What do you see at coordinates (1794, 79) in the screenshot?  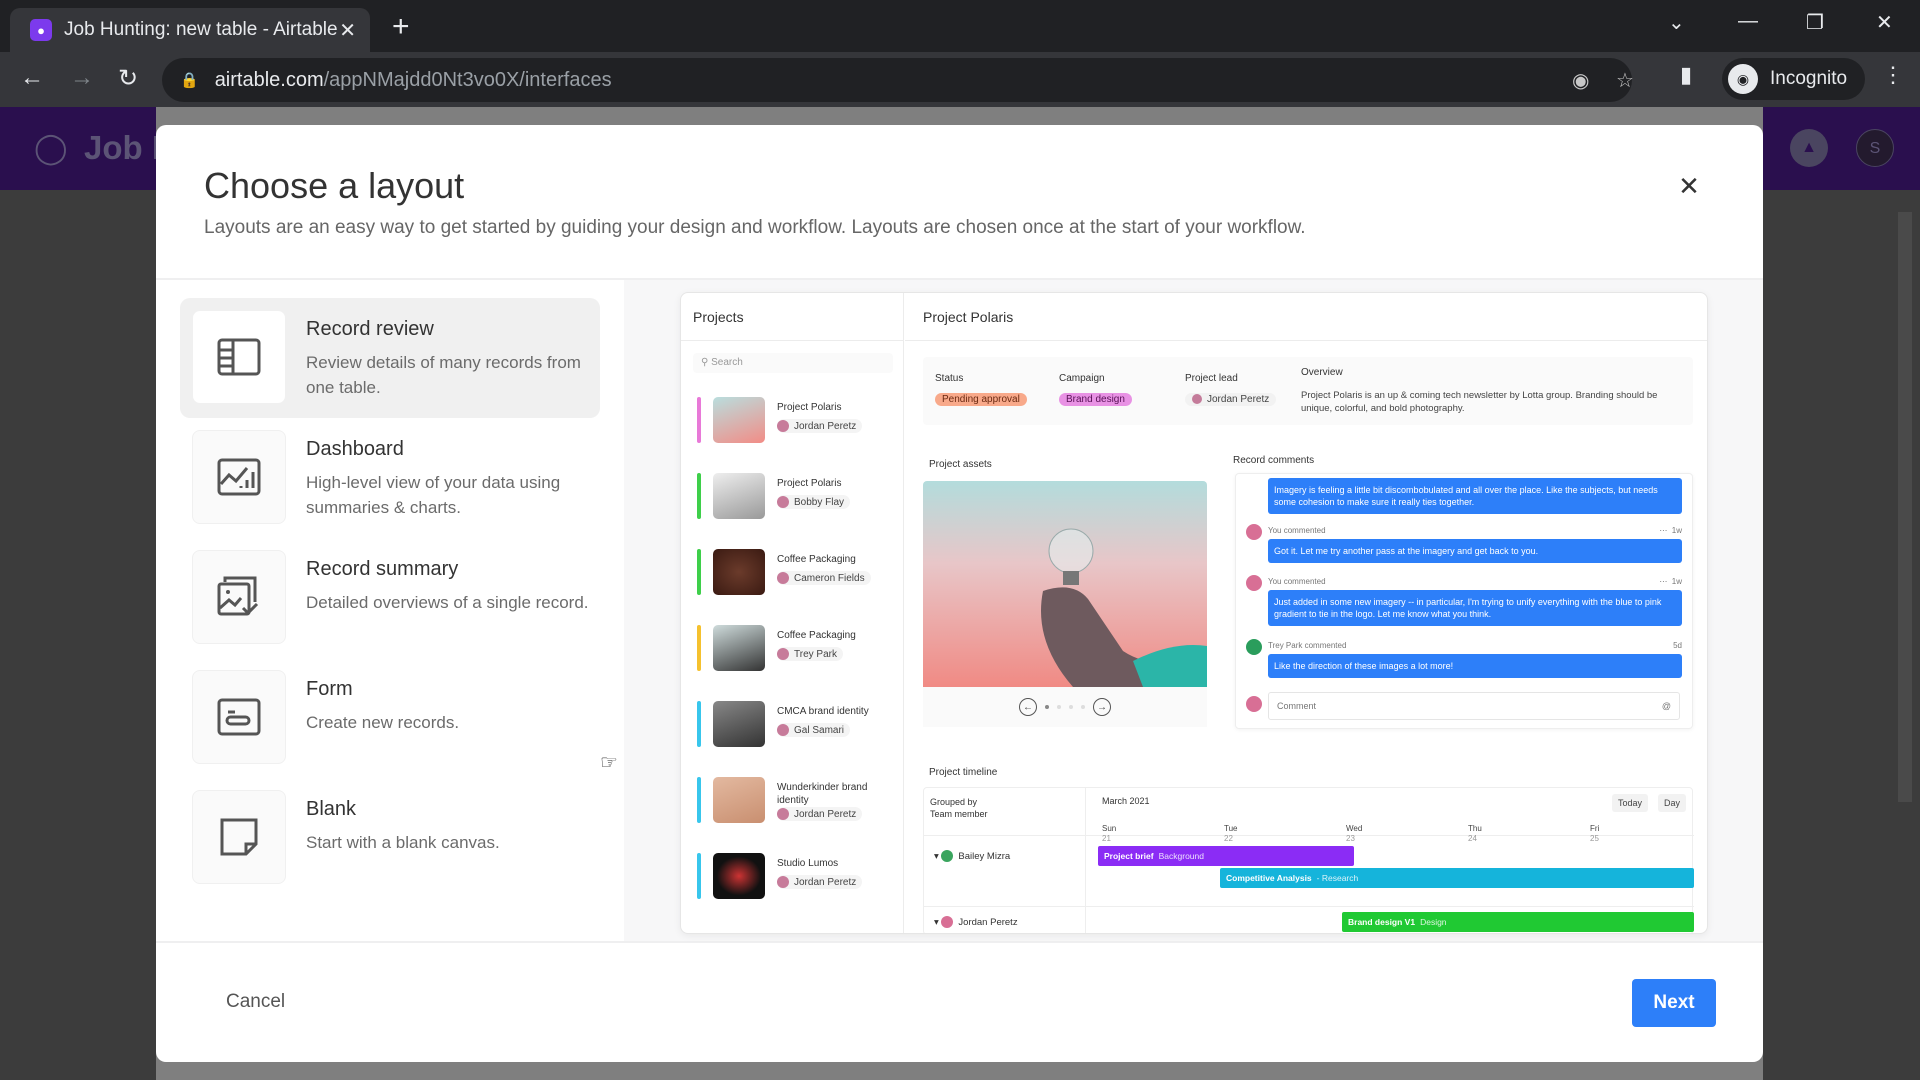 I see `incognito-badge: ◉ Incognito` at bounding box center [1794, 79].